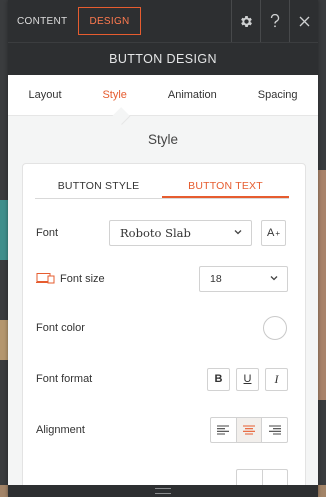 This screenshot has width=326, height=497. I want to click on font-family-value: Roboto Slab, so click(155, 233).